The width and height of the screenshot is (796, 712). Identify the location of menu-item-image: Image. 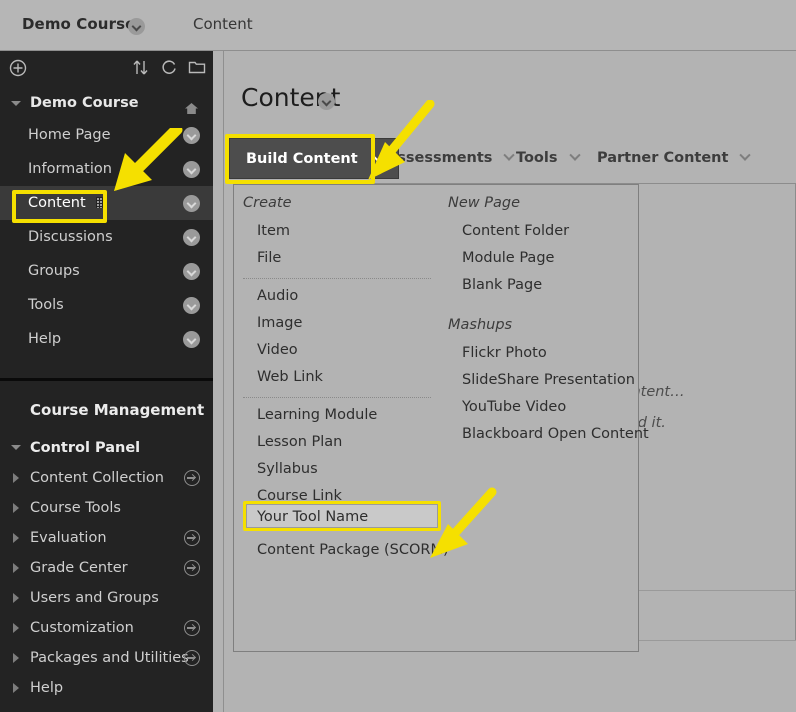
(279, 323).